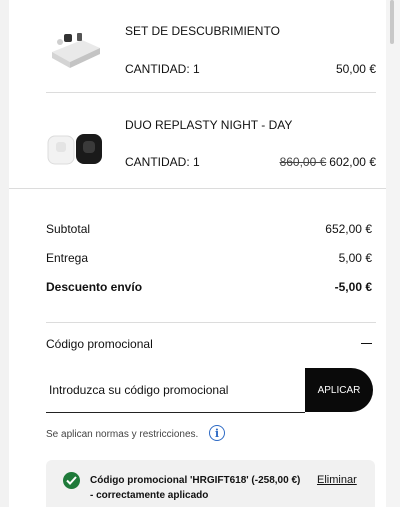 This screenshot has width=400, height=507. What do you see at coordinates (68, 229) in the screenshot?
I see `subtotal-label: Subtotal` at bounding box center [68, 229].